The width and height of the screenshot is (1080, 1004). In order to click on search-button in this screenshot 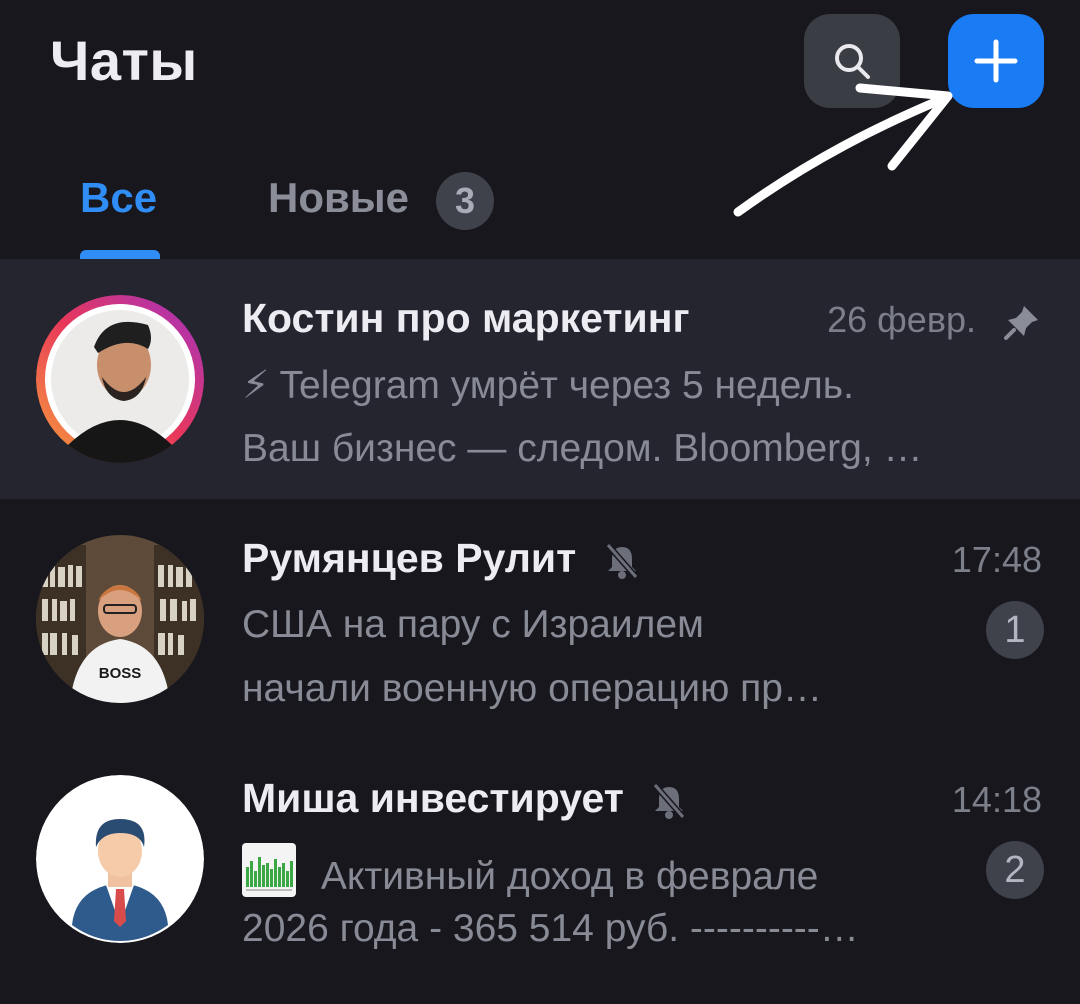, I will do `click(852, 61)`.